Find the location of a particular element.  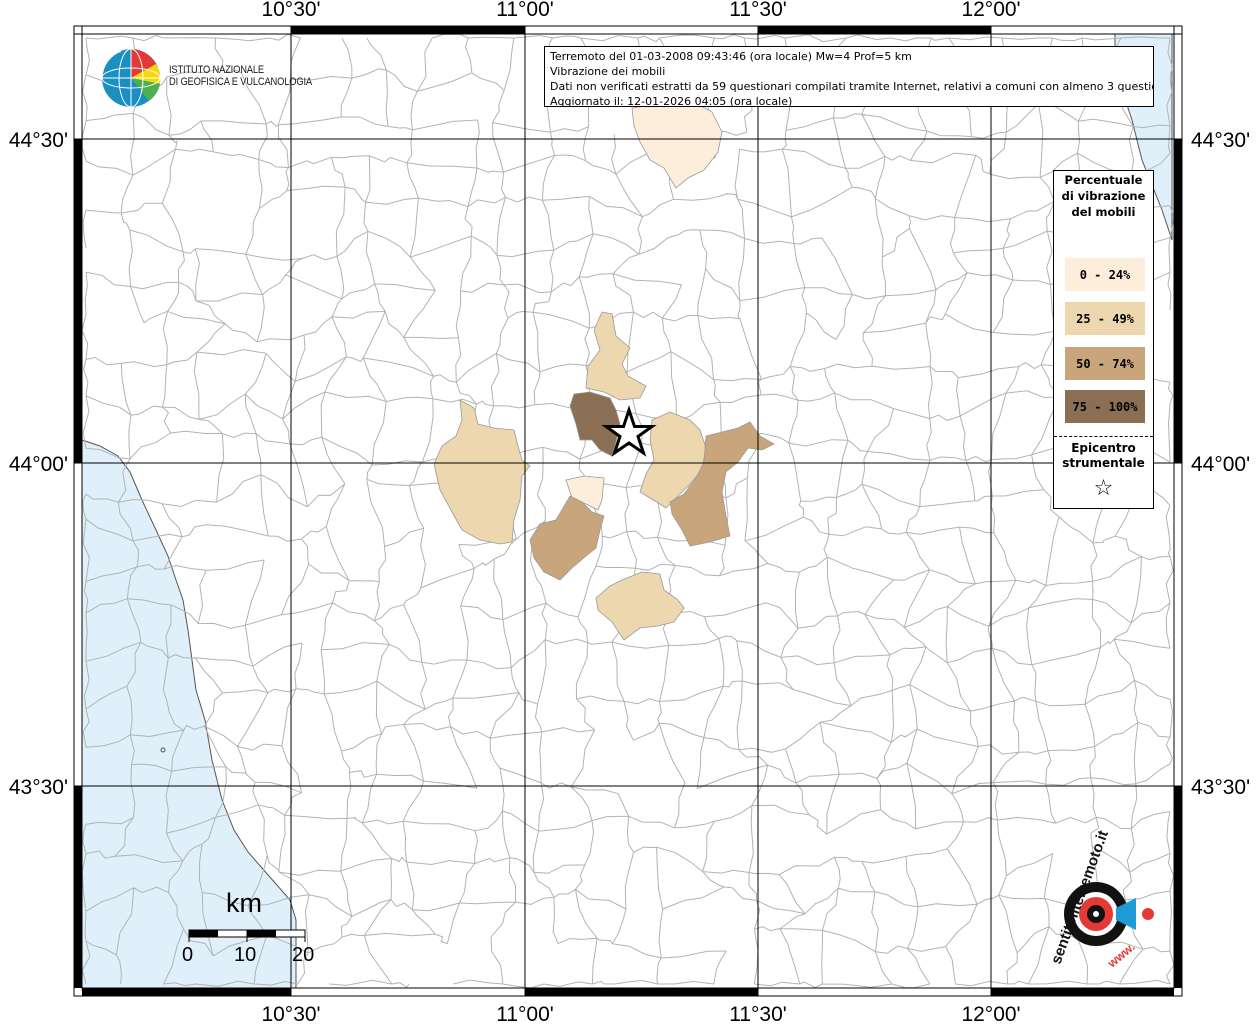

left-label-3: 43°30' is located at coordinates (38, 787).